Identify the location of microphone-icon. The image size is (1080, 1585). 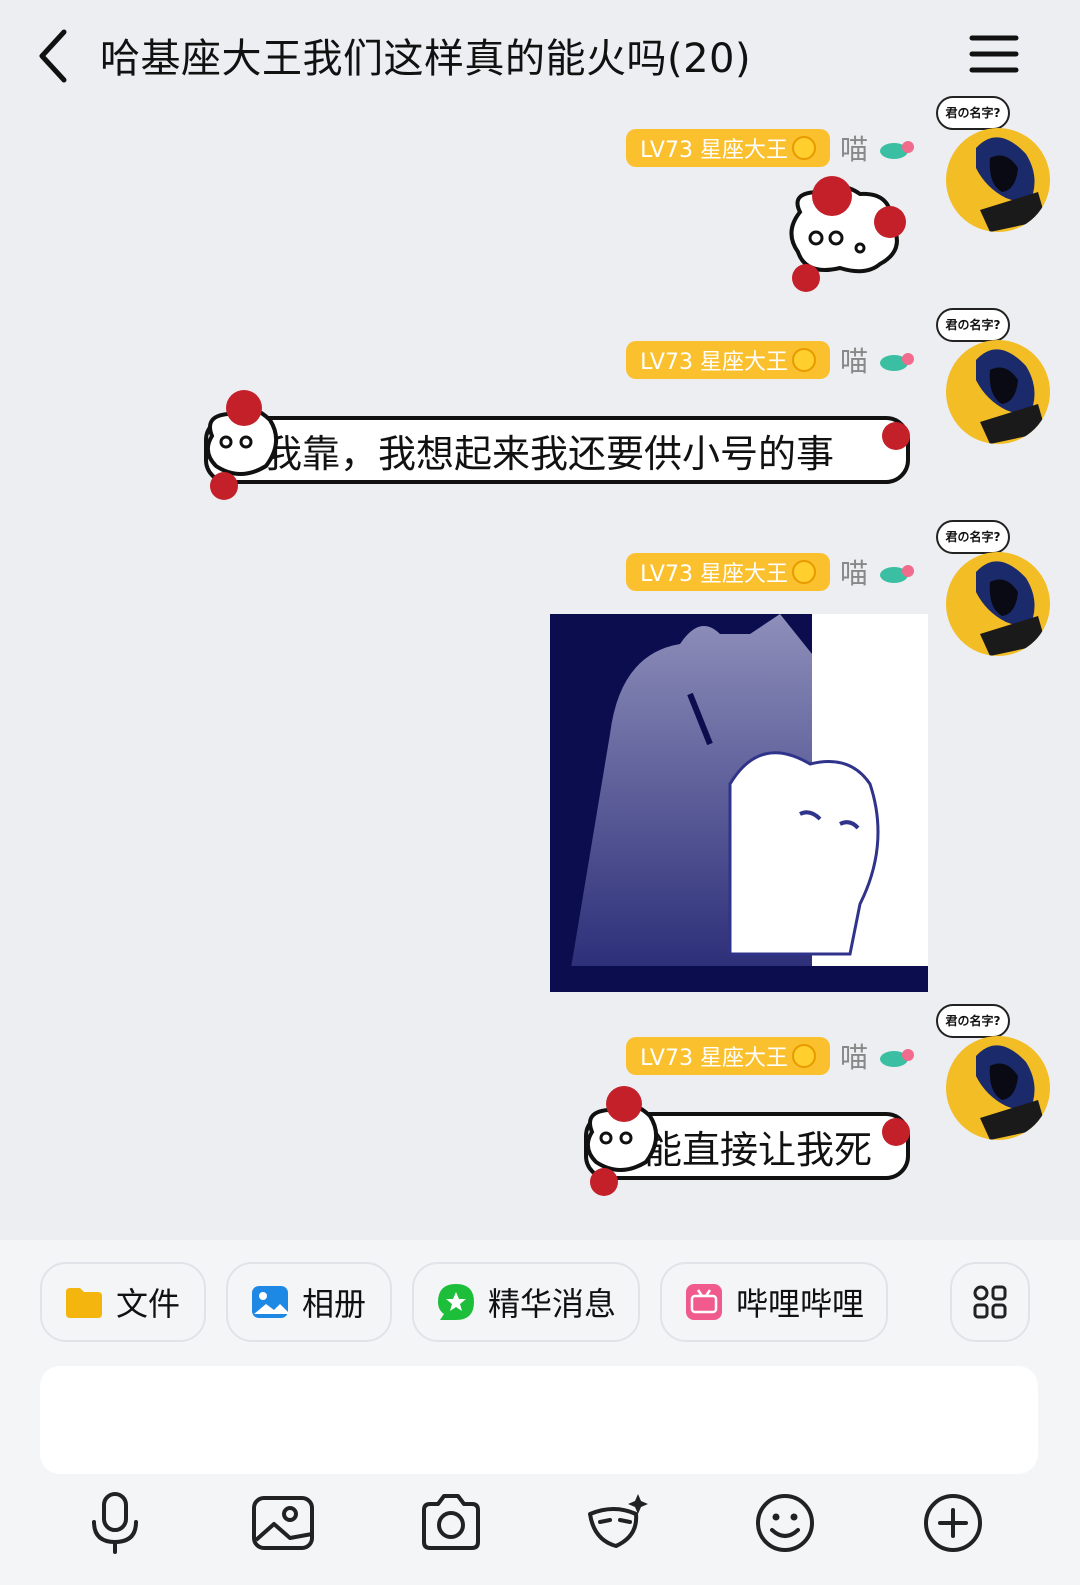
(115, 1523).